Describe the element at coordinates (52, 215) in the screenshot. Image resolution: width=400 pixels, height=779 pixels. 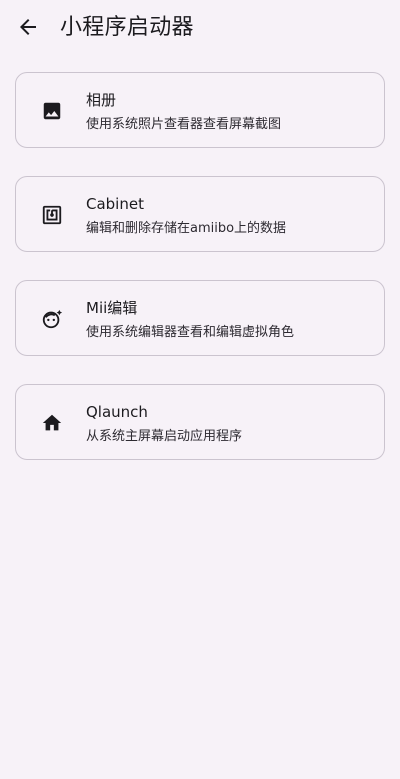
I see `nfc-icon` at that location.